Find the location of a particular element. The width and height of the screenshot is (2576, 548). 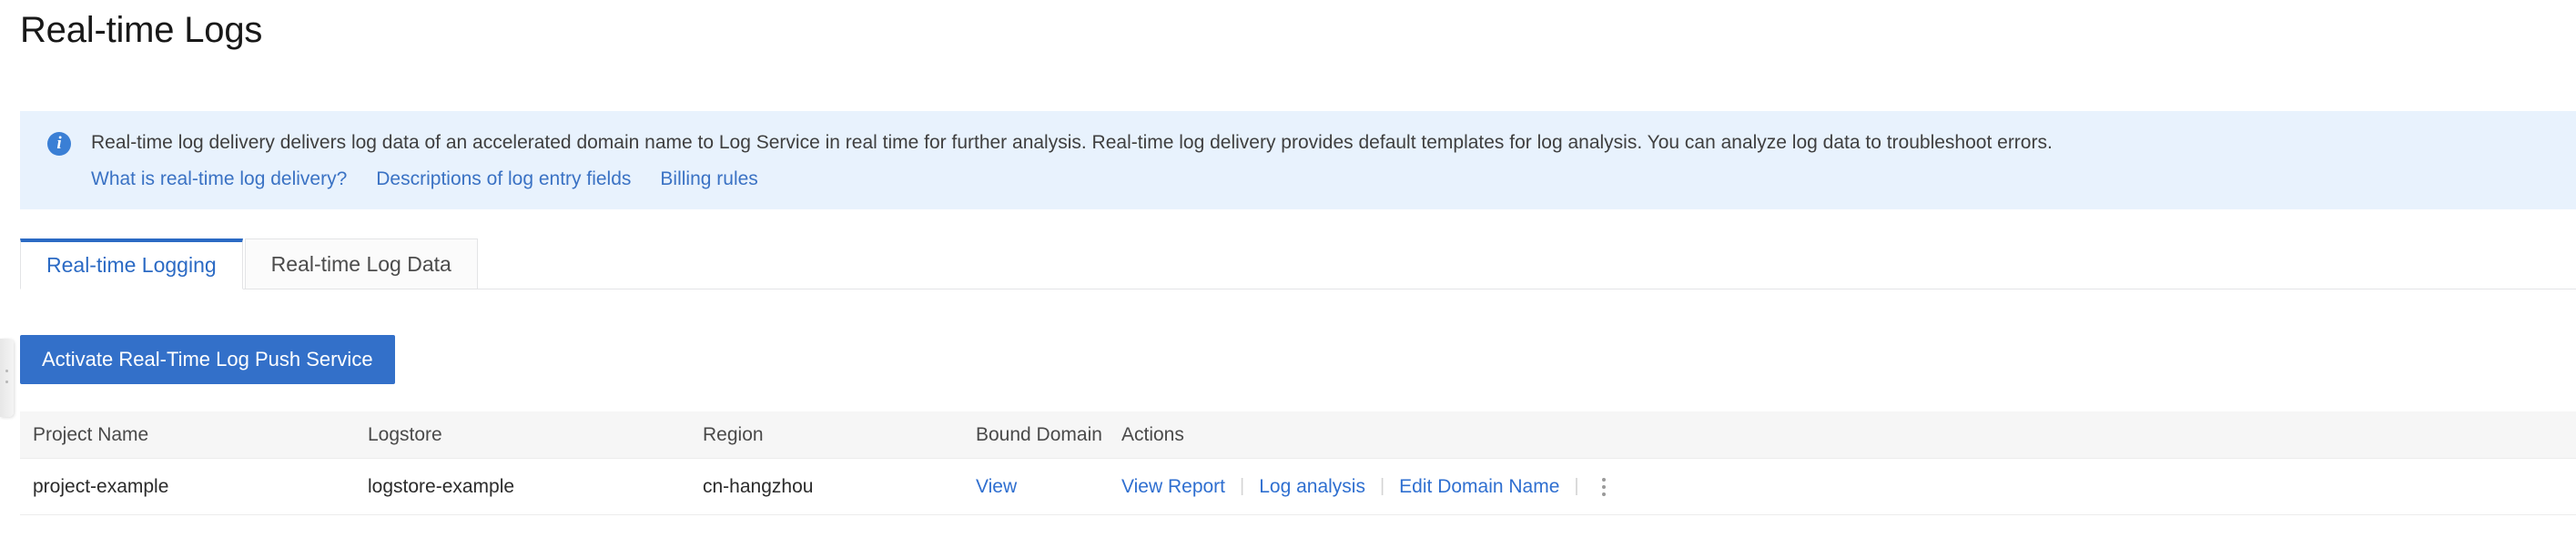

page-title: Real-time Logs is located at coordinates (141, 30).